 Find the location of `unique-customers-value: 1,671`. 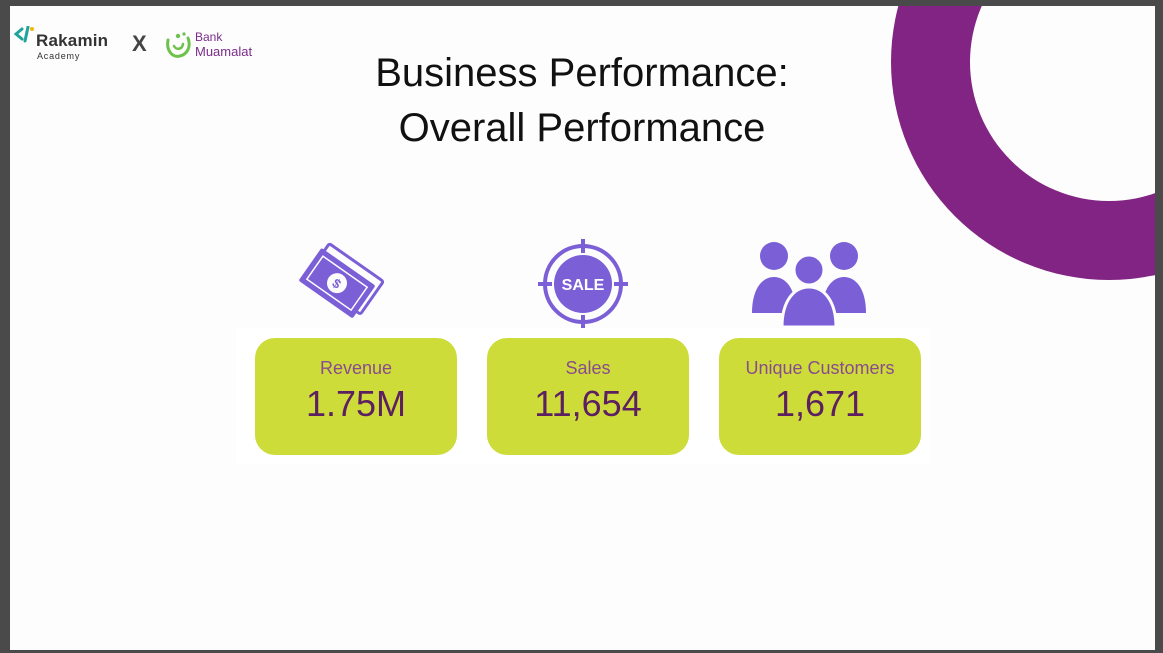

unique-customers-value: 1,671 is located at coordinates (820, 403).